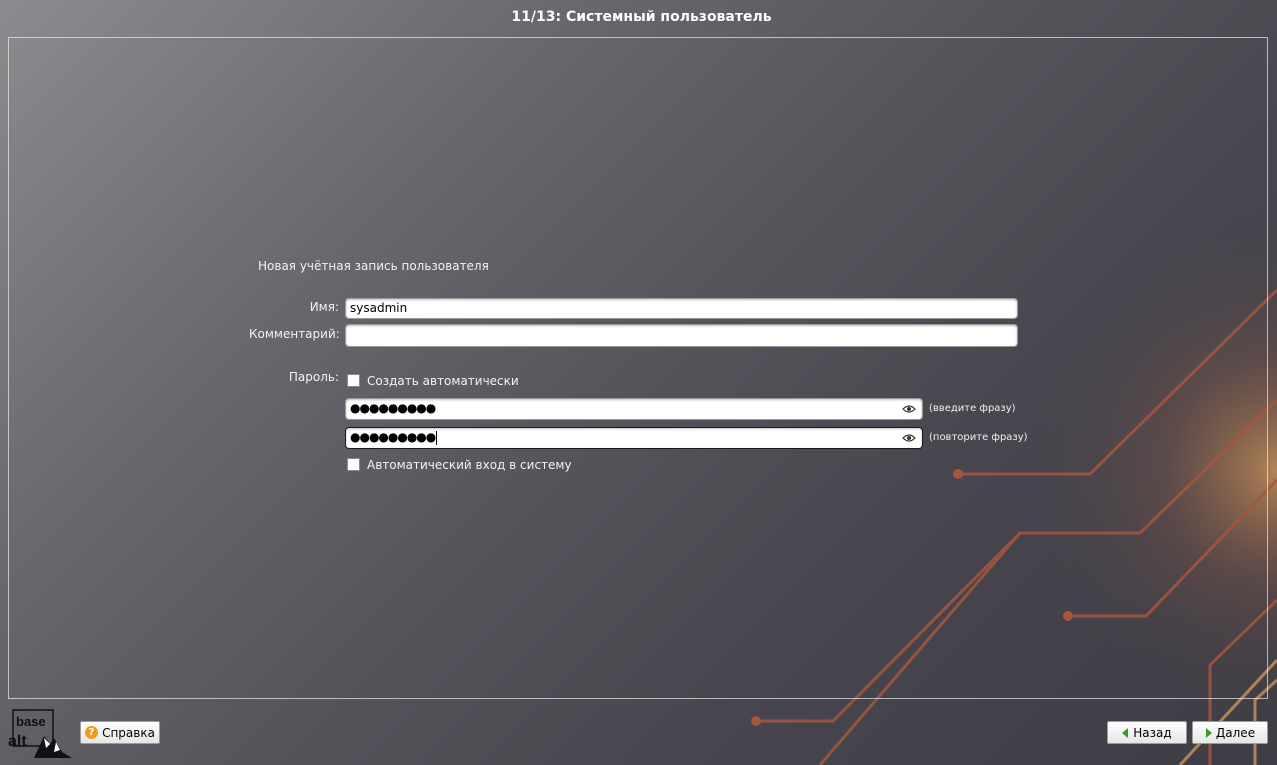  What do you see at coordinates (978, 437) in the screenshot?
I see `password-confirm-hint: (повторите фразу)` at bounding box center [978, 437].